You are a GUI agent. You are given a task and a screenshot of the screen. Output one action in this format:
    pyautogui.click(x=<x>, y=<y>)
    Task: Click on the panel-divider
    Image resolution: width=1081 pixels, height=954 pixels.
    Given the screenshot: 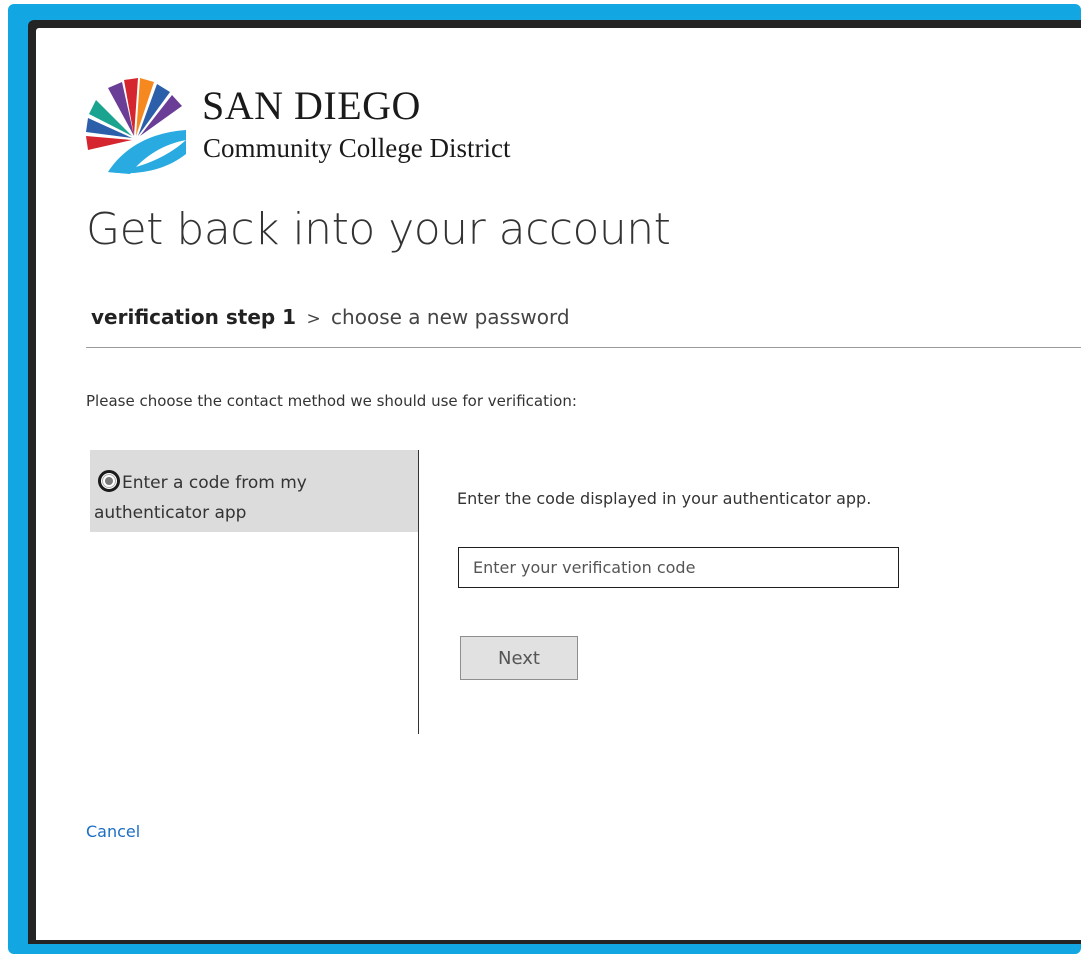 What is the action you would take?
    pyautogui.click(x=418, y=592)
    